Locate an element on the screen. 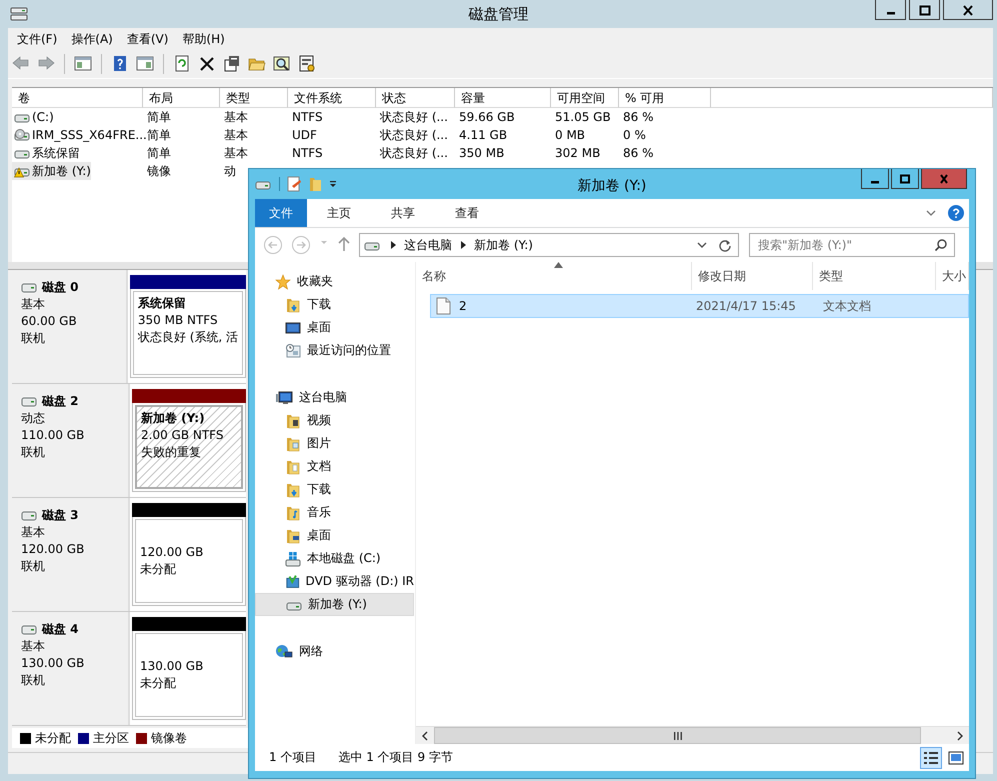 The image size is (997, 781). address-bar: 这台电脑 新加卷 (Y:) is located at coordinates (549, 245).